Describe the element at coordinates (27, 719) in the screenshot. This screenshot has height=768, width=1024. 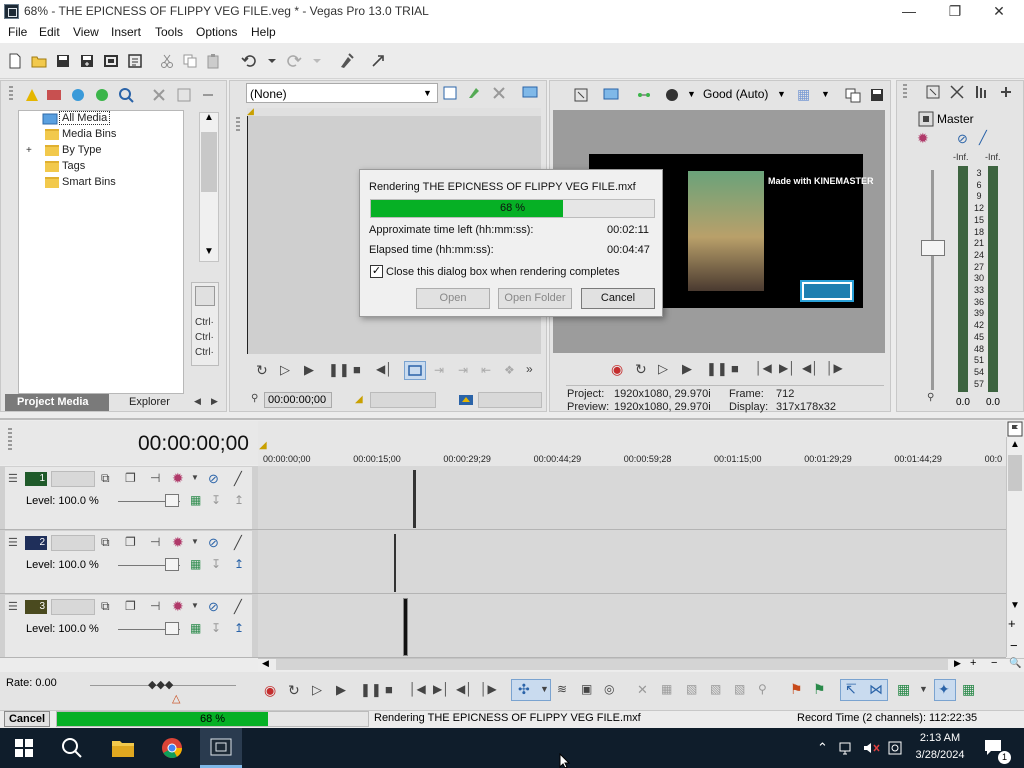
I see `status-cancel-button: Cancel` at that location.